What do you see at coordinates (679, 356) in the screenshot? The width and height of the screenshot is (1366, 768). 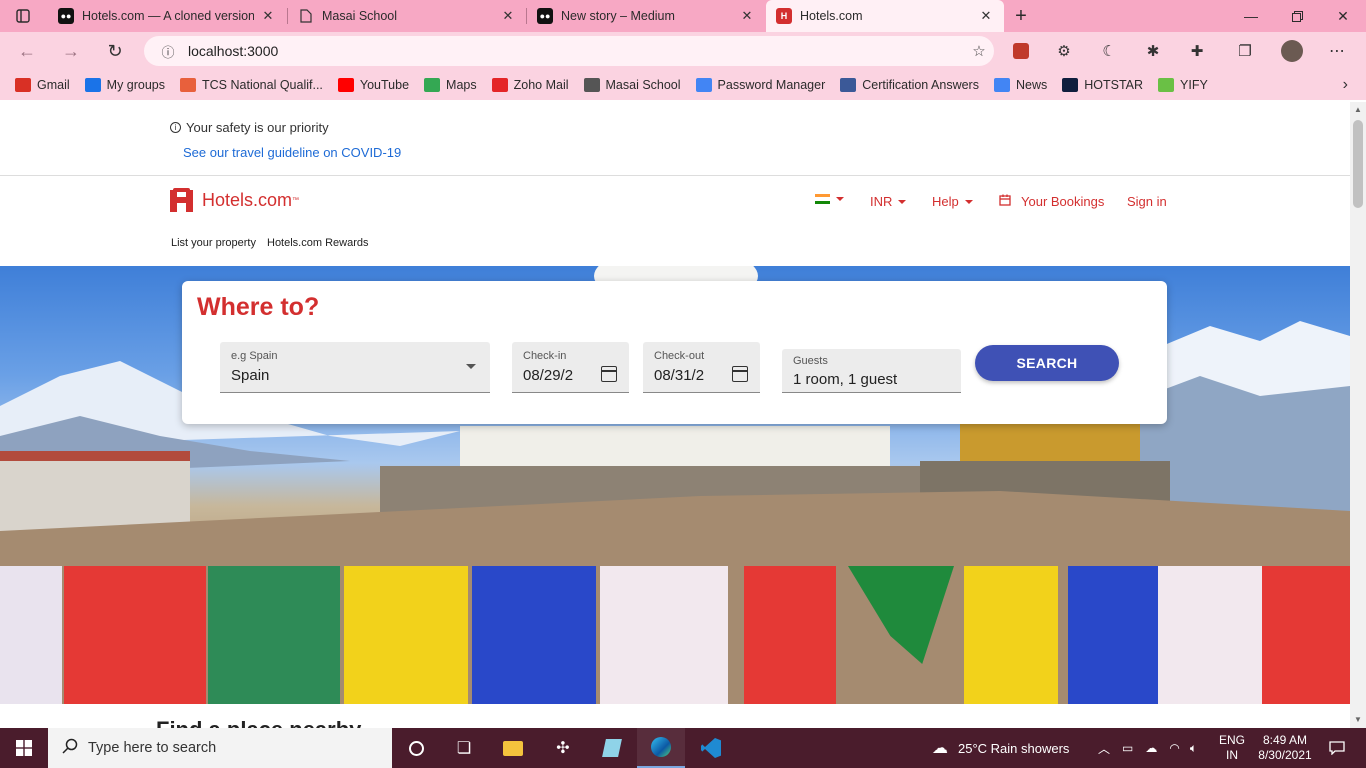 I see `checkout-label: Check-out` at bounding box center [679, 356].